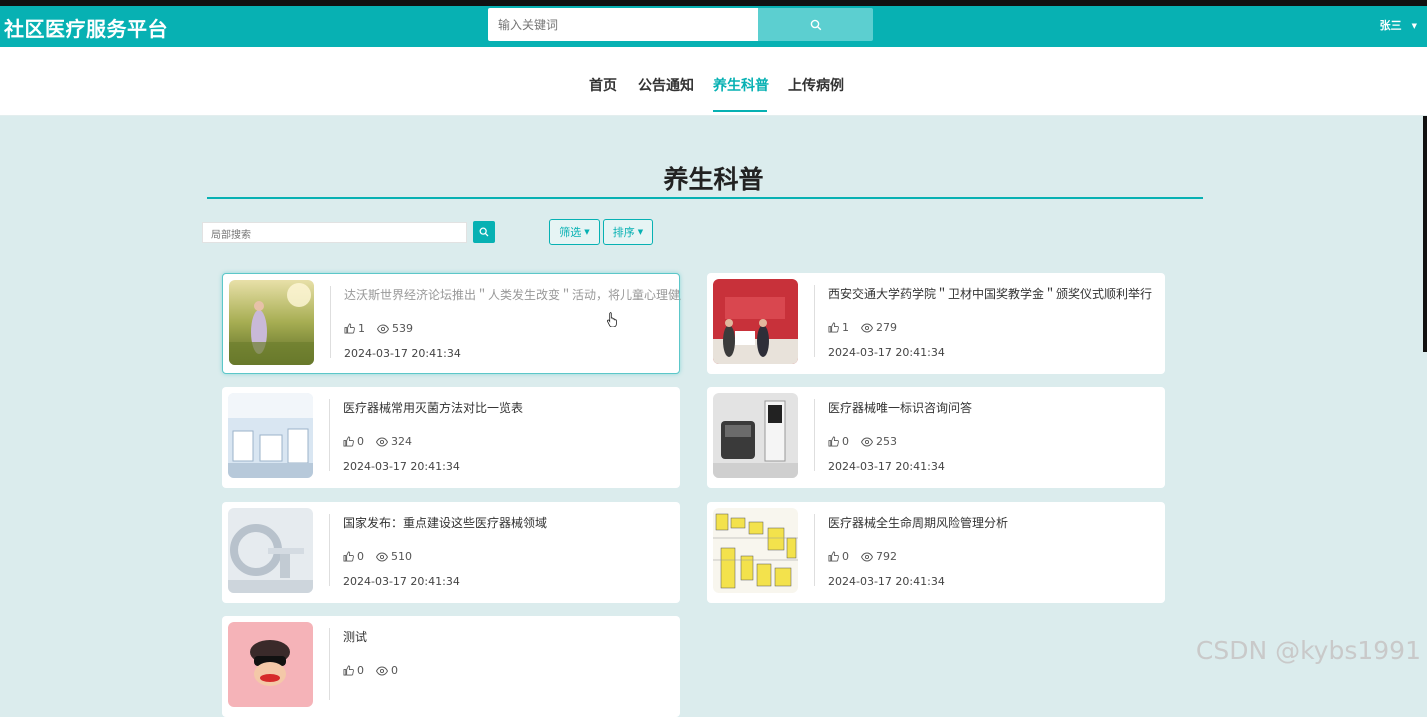 The width and height of the screenshot is (1427, 717). I want to click on award-ceremony-photo, so click(755, 321).